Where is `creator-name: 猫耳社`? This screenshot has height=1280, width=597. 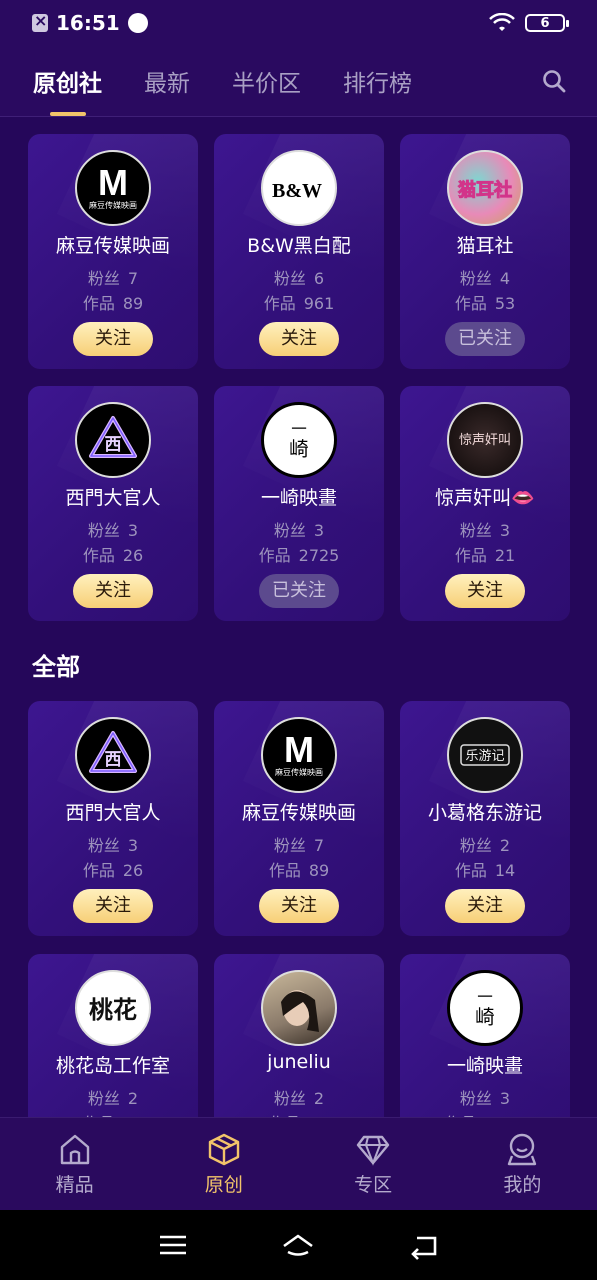 creator-name: 猫耳社 is located at coordinates (485, 246).